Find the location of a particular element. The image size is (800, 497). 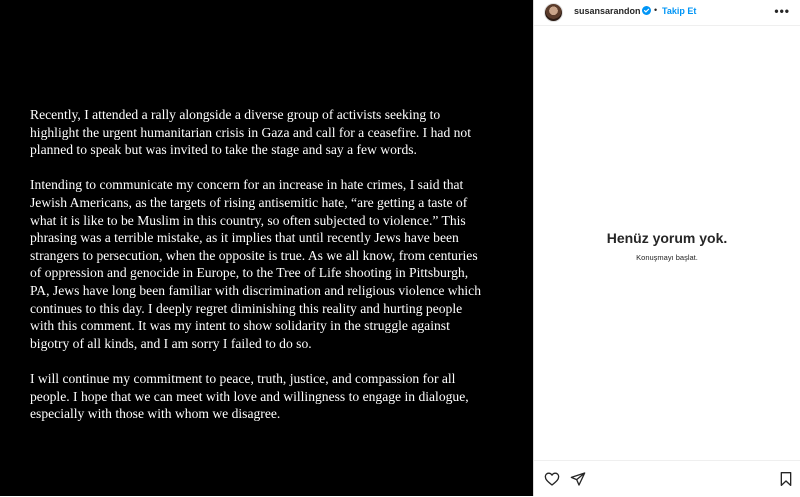

post-header: susansarandon • Takip Et ••• is located at coordinates (667, 13).